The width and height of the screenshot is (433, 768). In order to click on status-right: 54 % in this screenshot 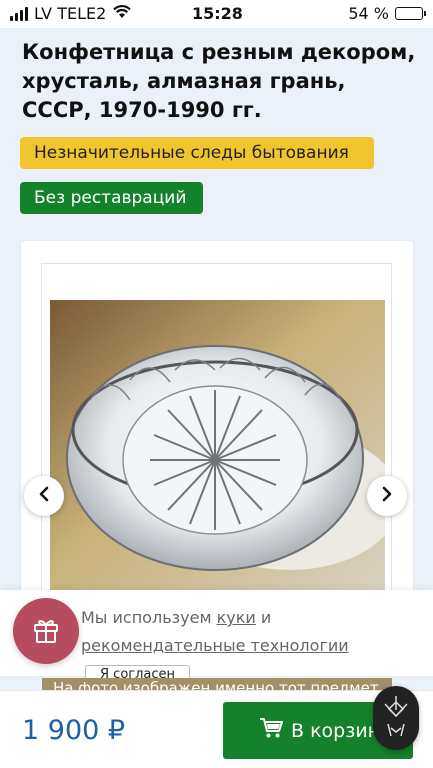, I will do `click(387, 13)`.